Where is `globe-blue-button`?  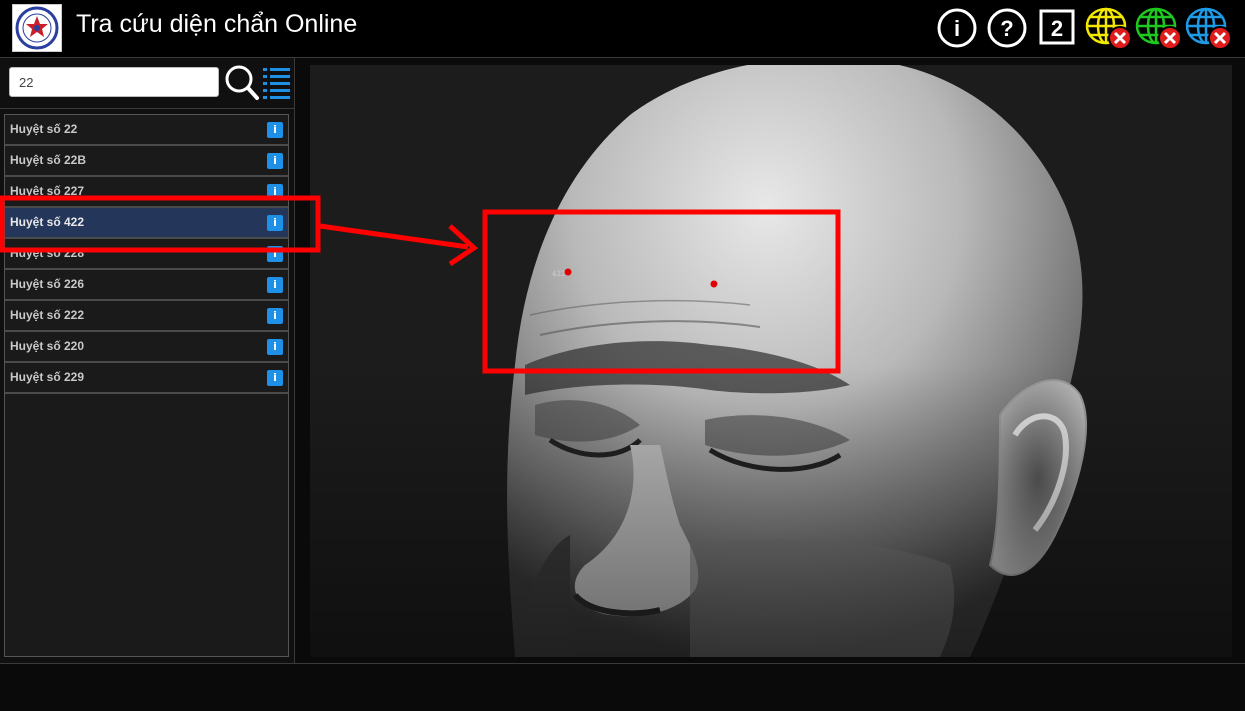
globe-blue-button is located at coordinates (1210, 31).